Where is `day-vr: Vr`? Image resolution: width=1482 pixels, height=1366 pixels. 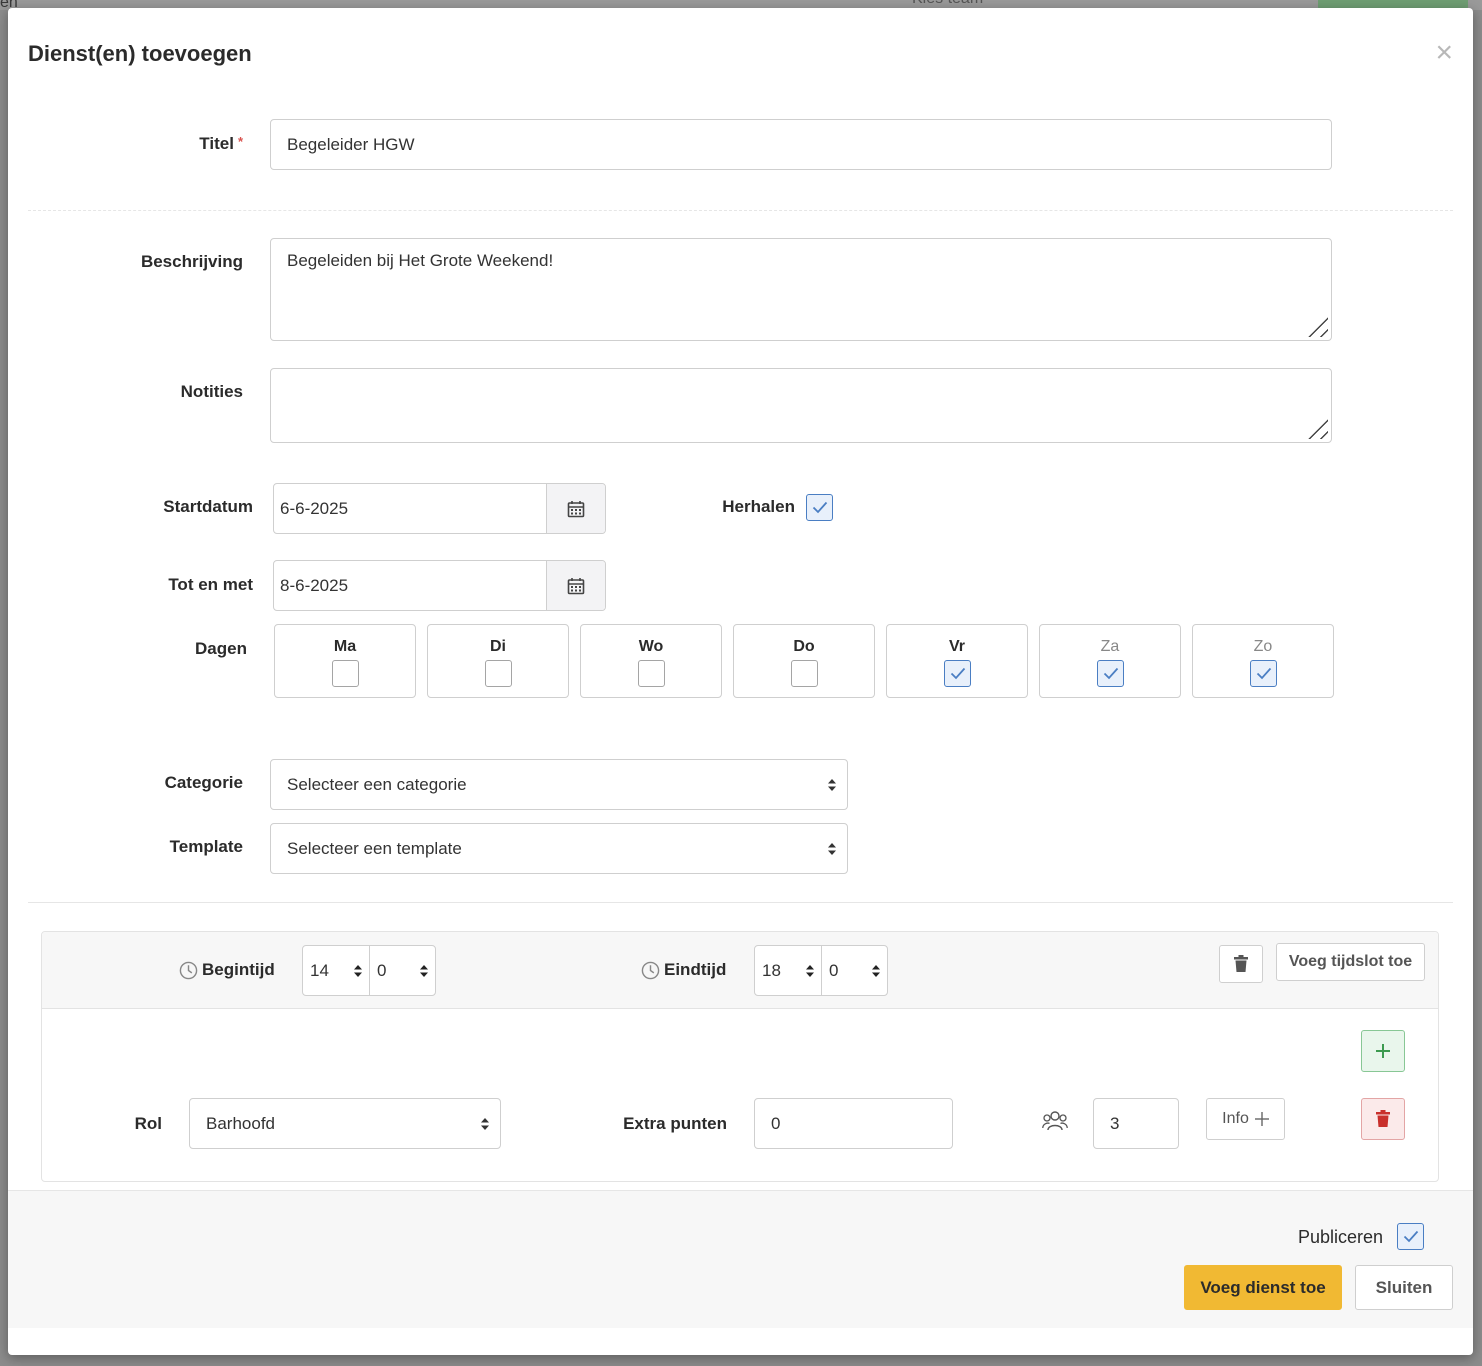
day-vr: Vr is located at coordinates (957, 661).